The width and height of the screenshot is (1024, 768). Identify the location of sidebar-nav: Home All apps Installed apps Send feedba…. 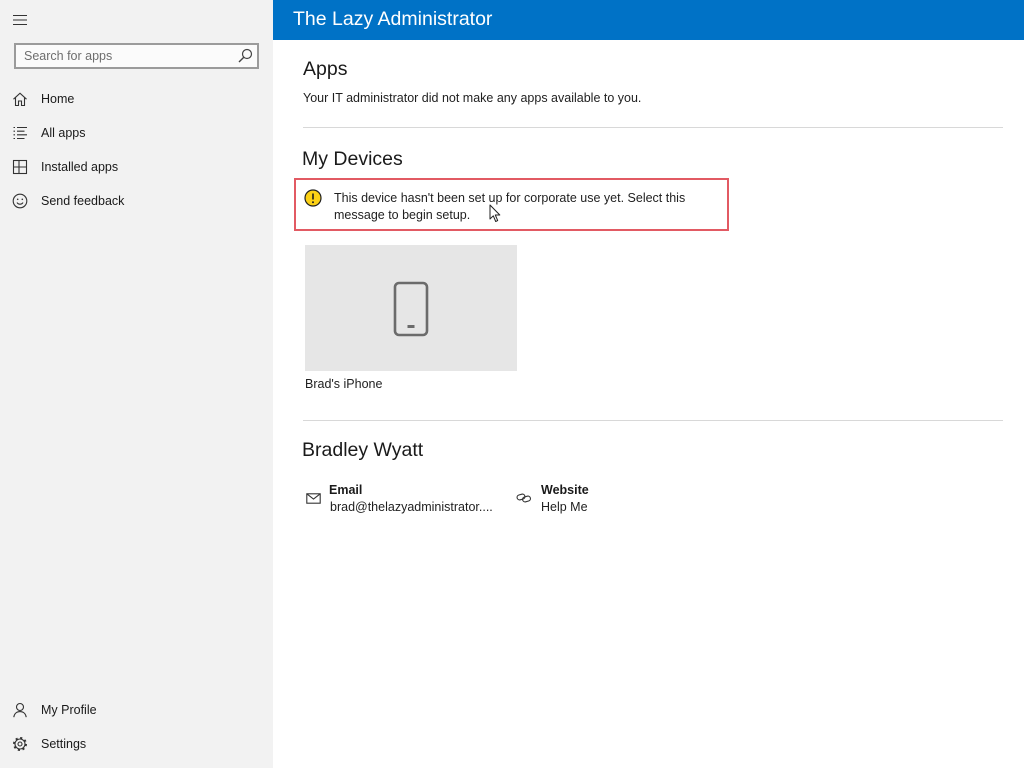
(136, 150).